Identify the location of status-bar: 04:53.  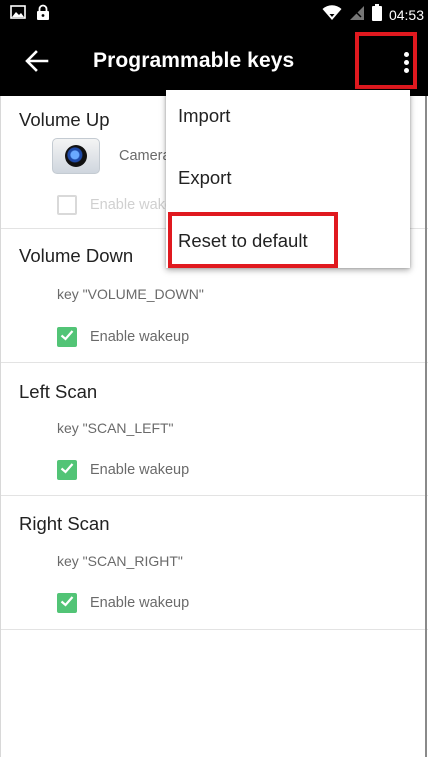
(214, 13).